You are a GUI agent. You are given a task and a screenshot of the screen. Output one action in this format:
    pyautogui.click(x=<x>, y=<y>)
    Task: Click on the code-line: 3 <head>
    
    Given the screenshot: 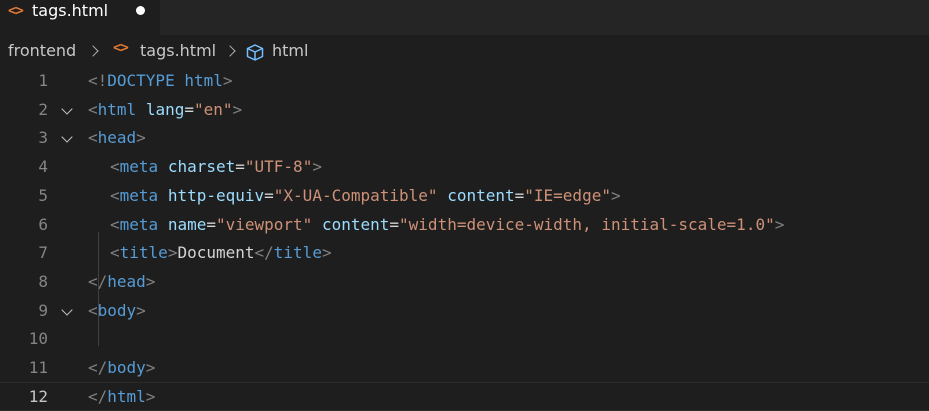 What is the action you would take?
    pyautogui.click(x=464, y=137)
    